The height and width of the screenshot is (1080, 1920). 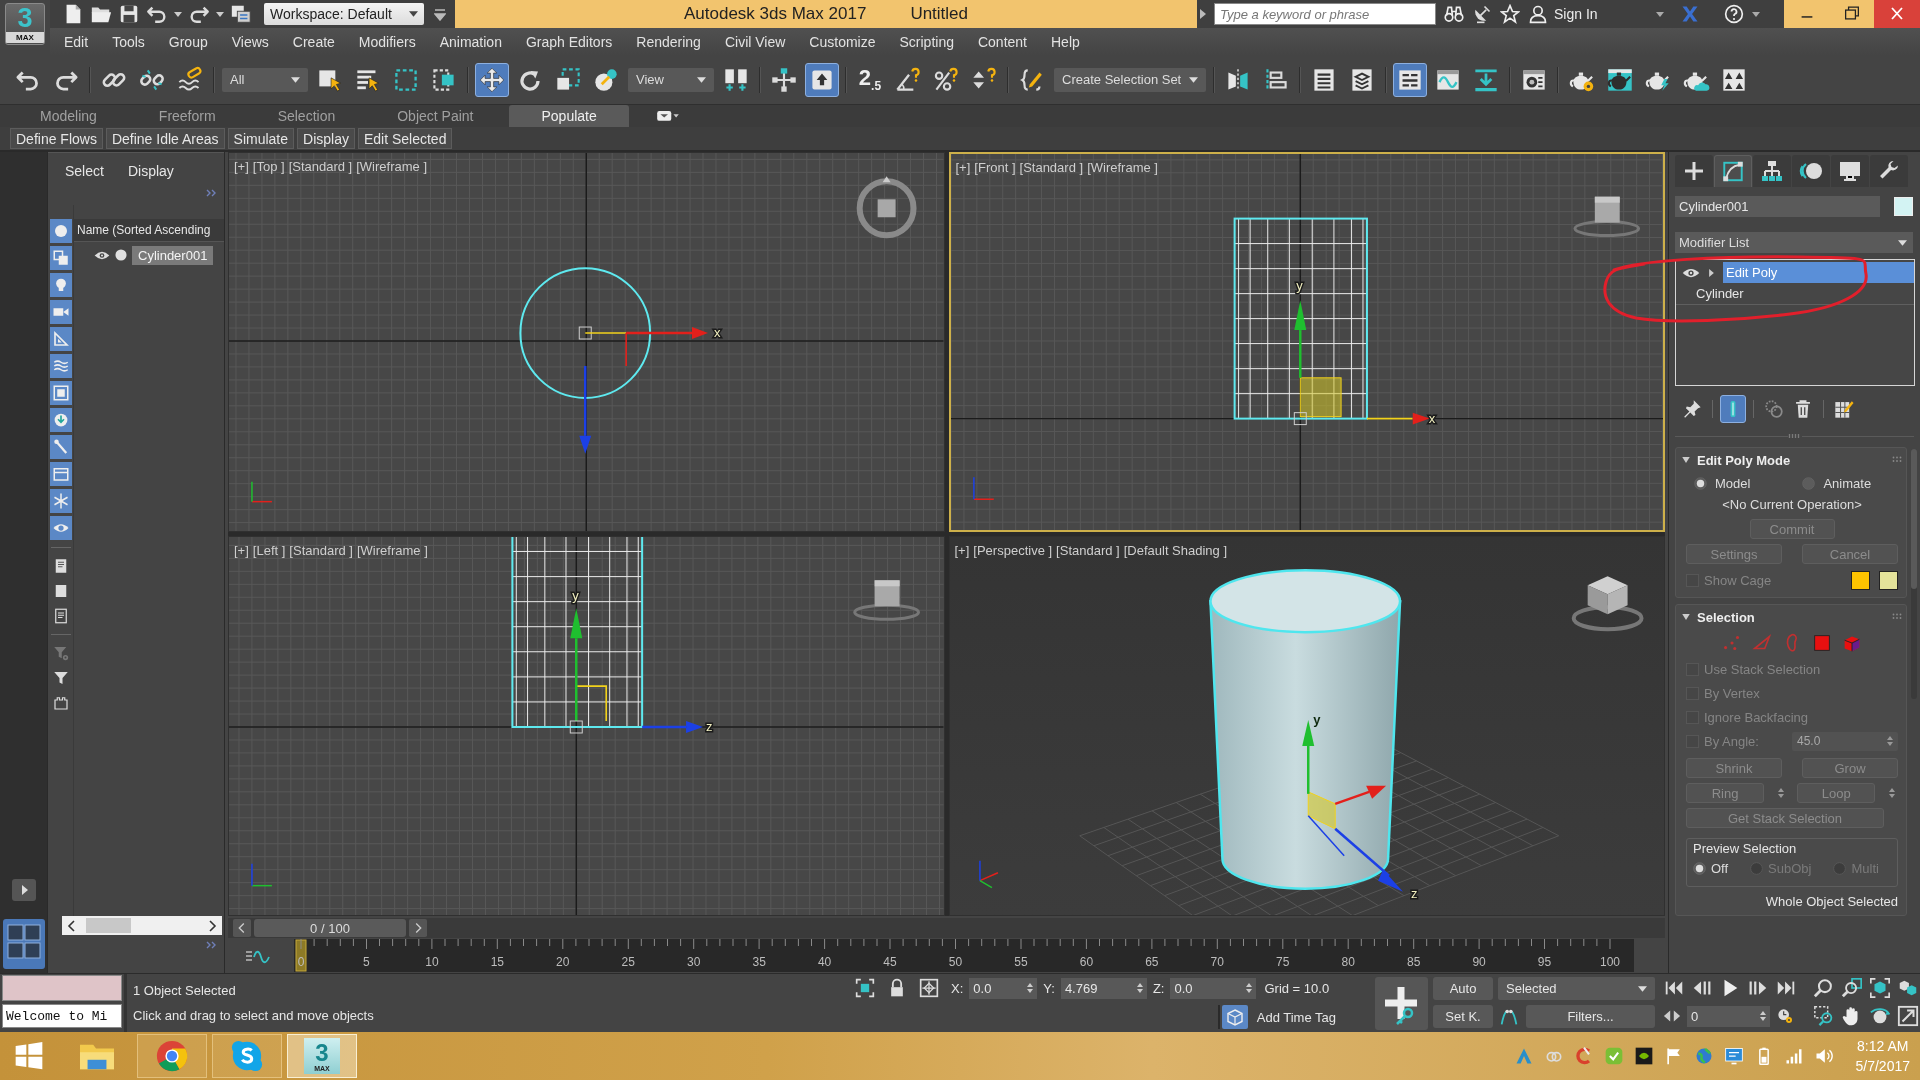 I want to click on crosshair-square-icon, so click(x=929, y=988).